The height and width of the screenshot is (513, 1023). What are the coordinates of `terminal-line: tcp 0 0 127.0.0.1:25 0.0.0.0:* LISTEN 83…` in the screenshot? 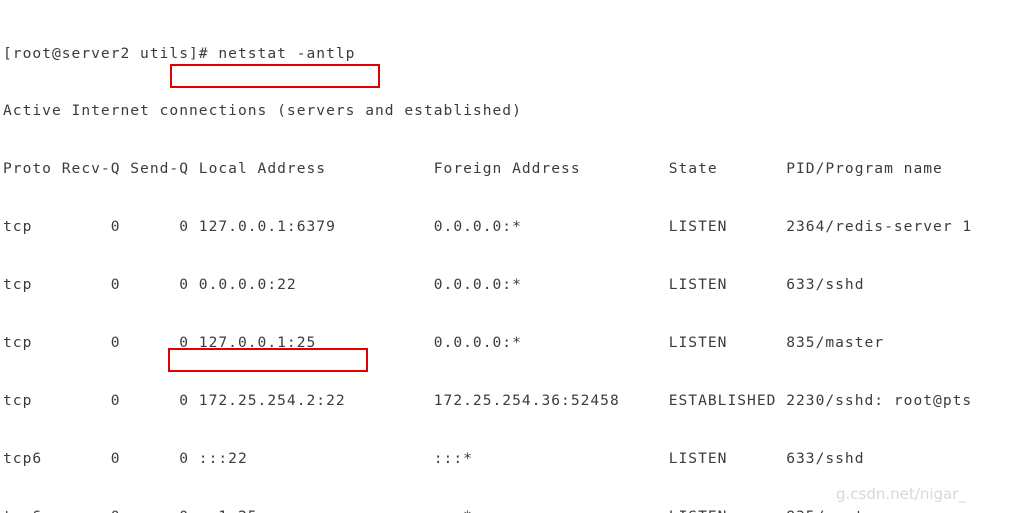 It's located at (444, 343).